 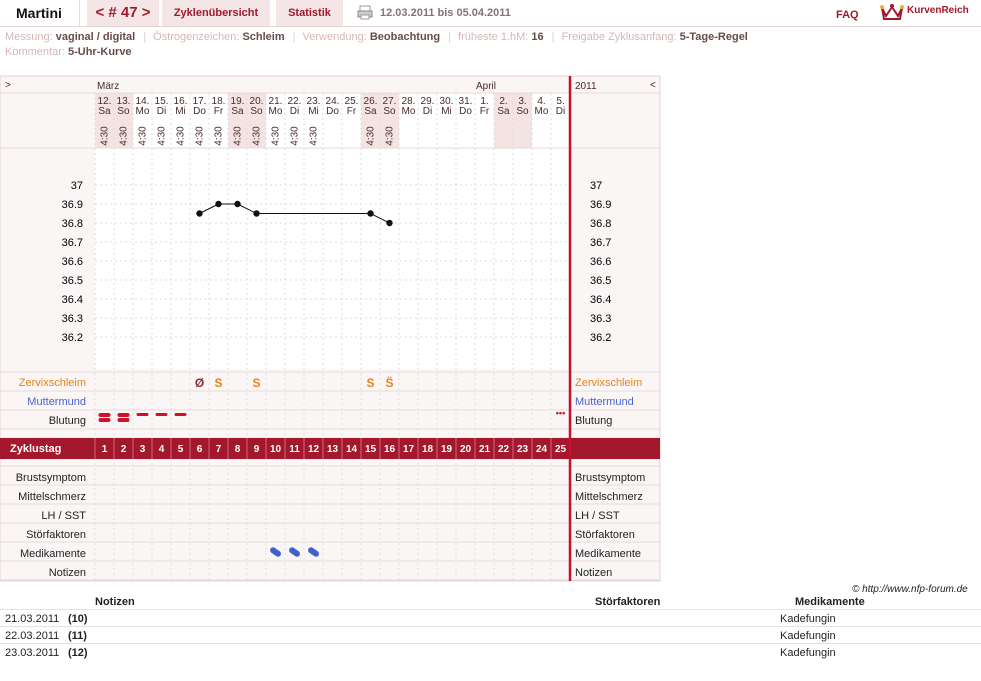 I want to click on cycleday-number: 11, so click(x=294, y=449).